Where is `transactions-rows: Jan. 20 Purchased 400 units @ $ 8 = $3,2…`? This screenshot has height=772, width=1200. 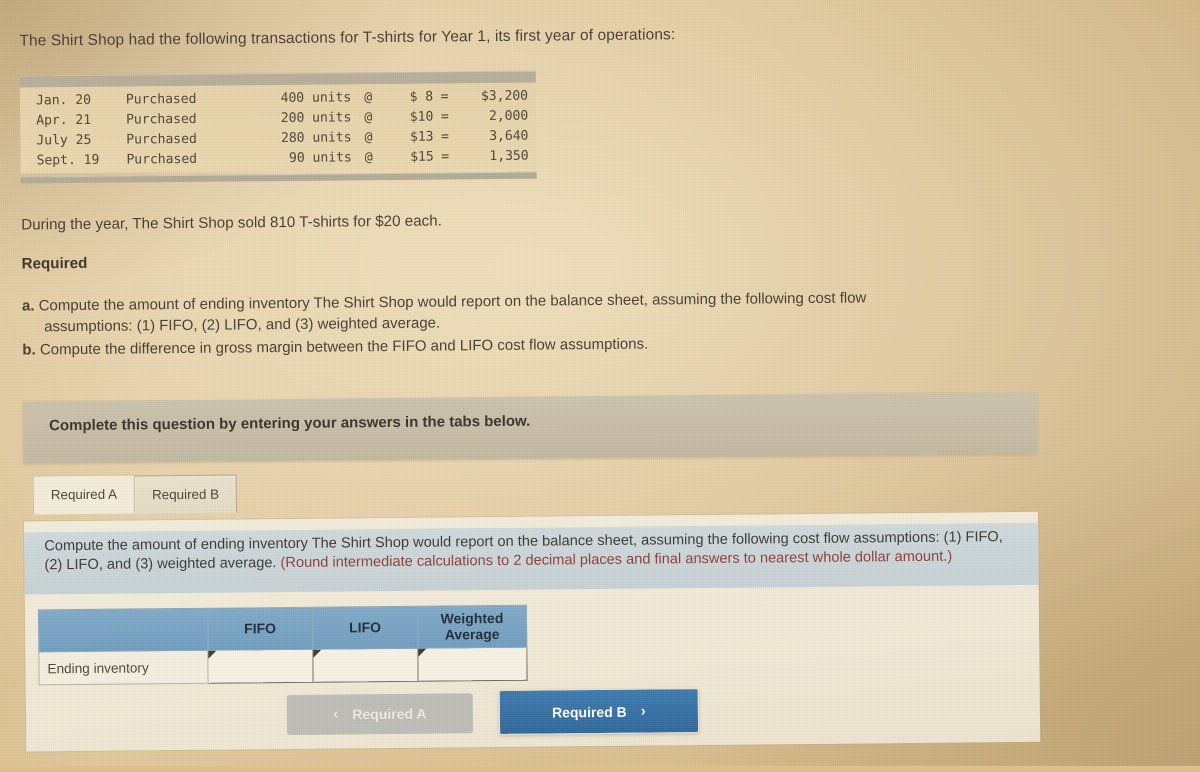 transactions-rows: Jan. 20 Purchased 400 units @ $ 8 = $3,2… is located at coordinates (278, 129).